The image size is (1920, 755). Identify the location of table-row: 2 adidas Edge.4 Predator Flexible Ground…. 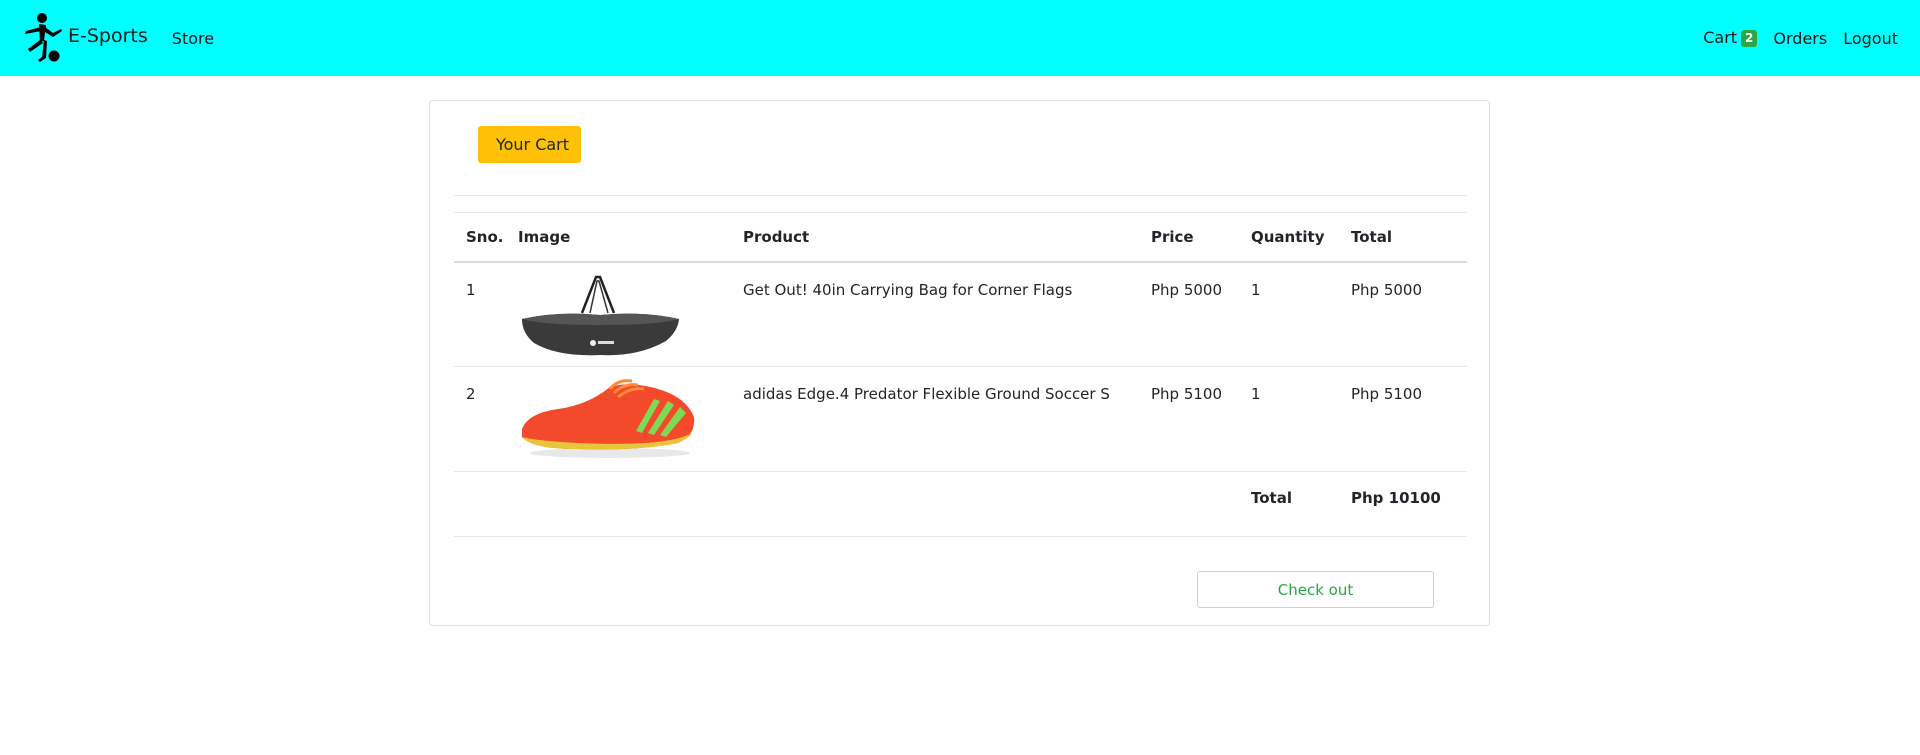
(960, 419).